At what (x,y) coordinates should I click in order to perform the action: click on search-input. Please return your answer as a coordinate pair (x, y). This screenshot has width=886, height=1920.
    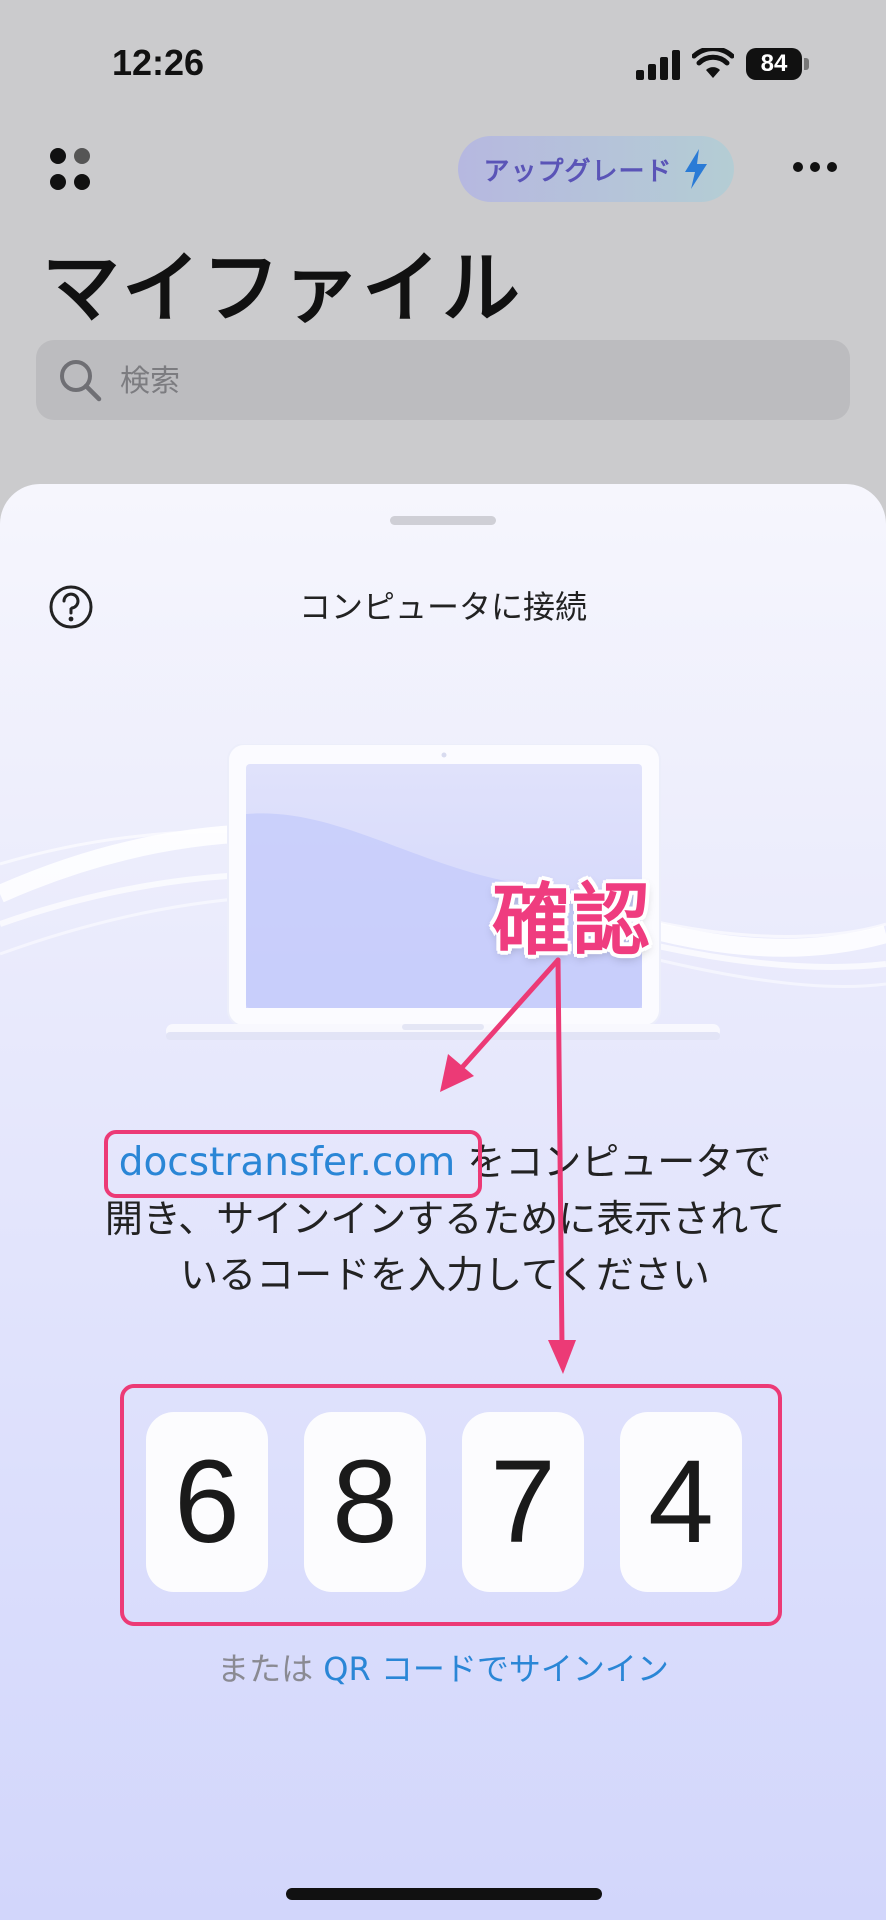
    Looking at the image, I should click on (470, 381).